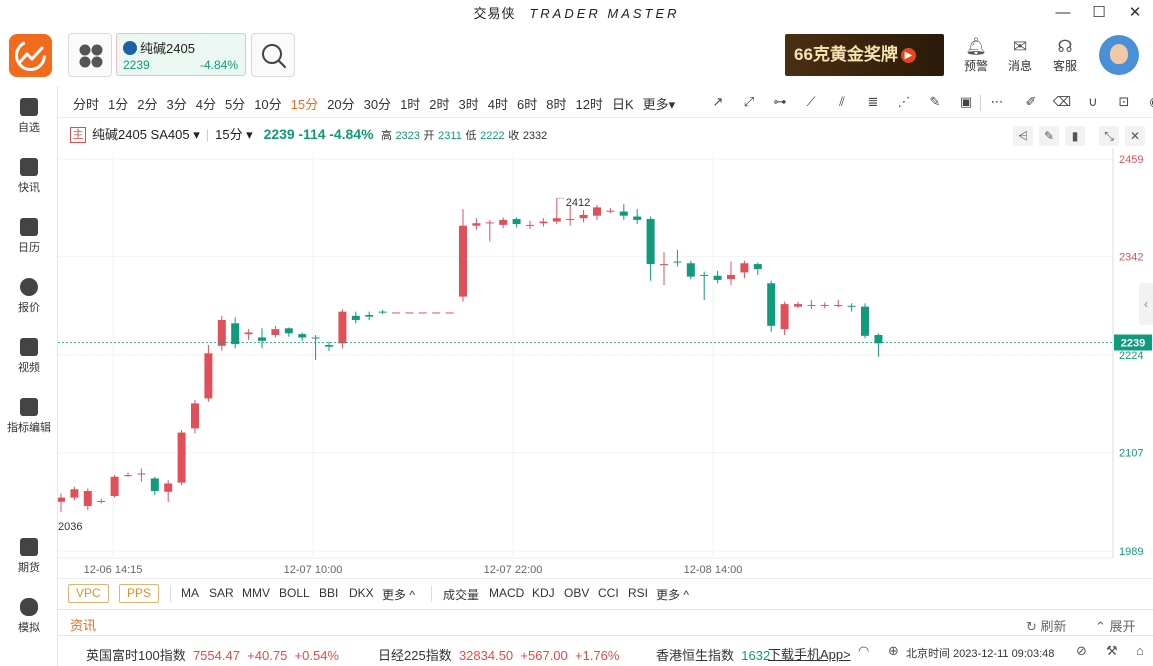 This screenshot has height=666, width=1153. Describe the element at coordinates (997, 102) in the screenshot. I see `more-tools-icon: ⋯` at that location.